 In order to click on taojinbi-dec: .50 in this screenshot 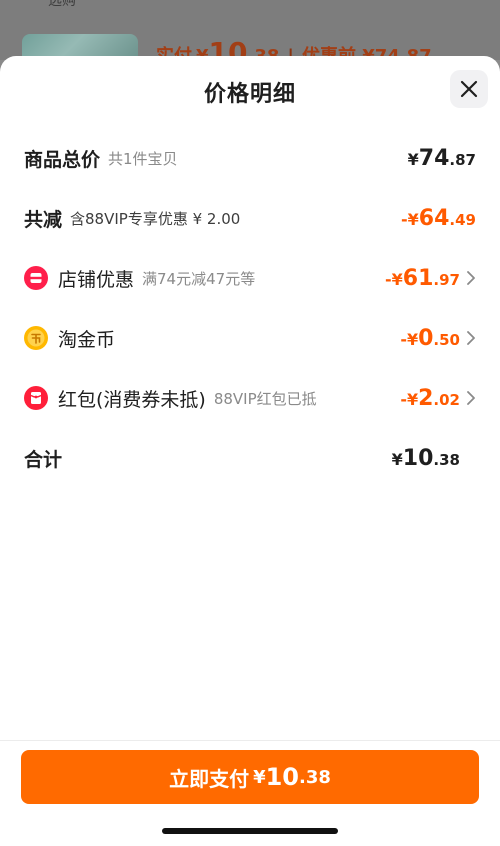, I will do `click(446, 339)`.